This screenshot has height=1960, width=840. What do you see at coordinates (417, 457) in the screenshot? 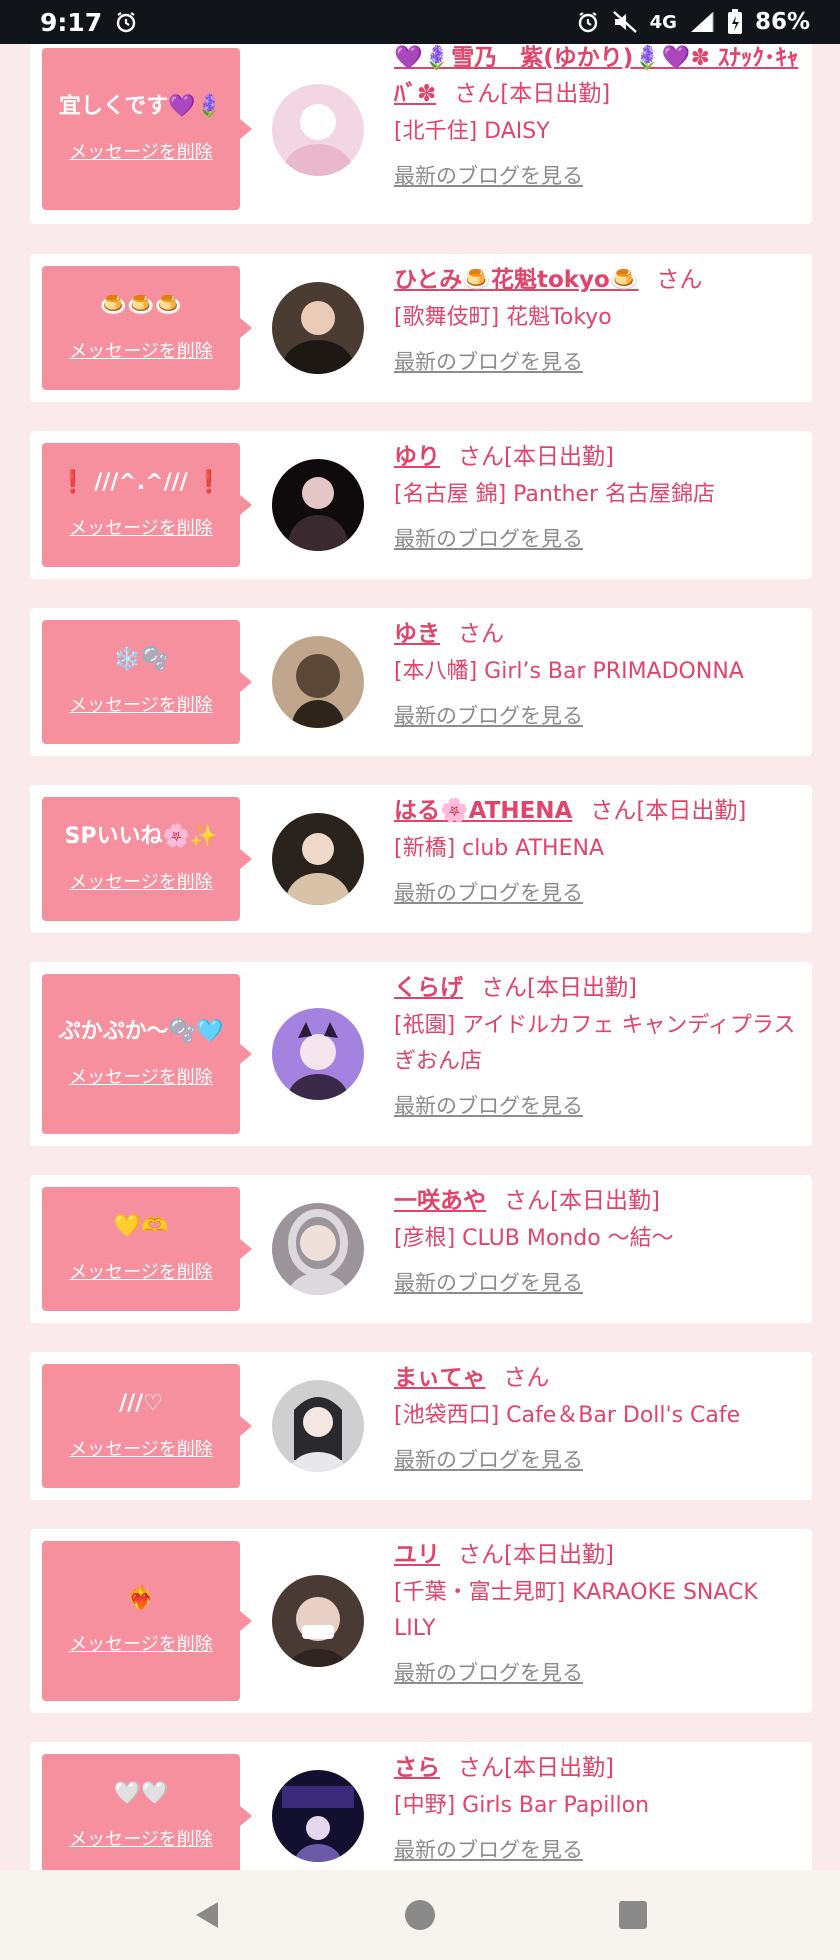
I see `girl-name-link: ゆり` at bounding box center [417, 457].